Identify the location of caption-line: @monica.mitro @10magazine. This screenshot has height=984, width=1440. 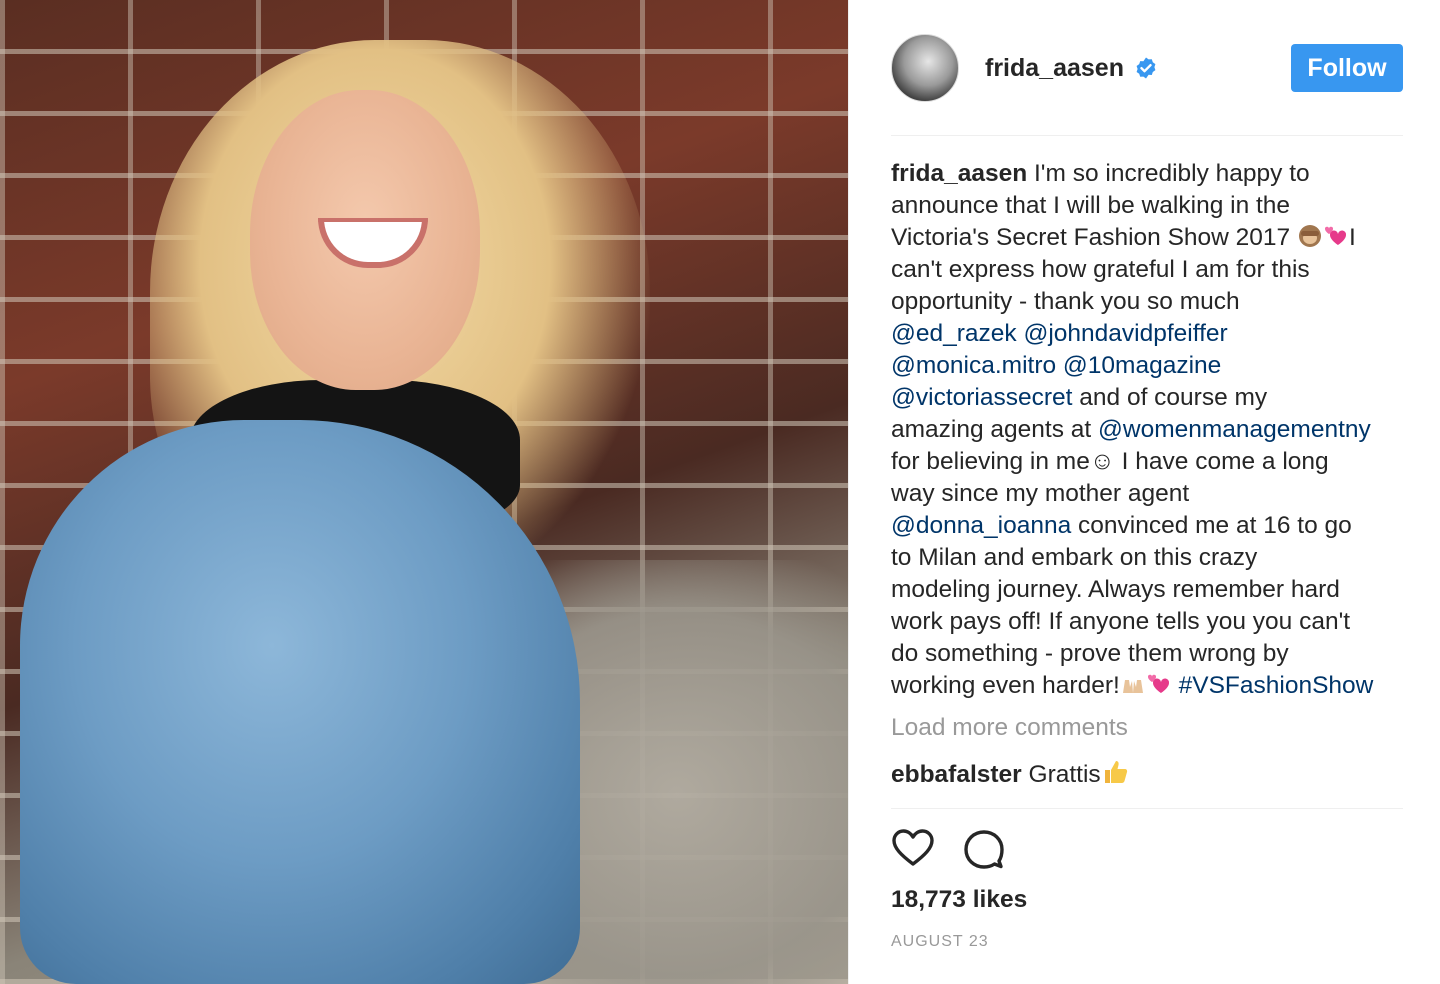
(1150, 366).